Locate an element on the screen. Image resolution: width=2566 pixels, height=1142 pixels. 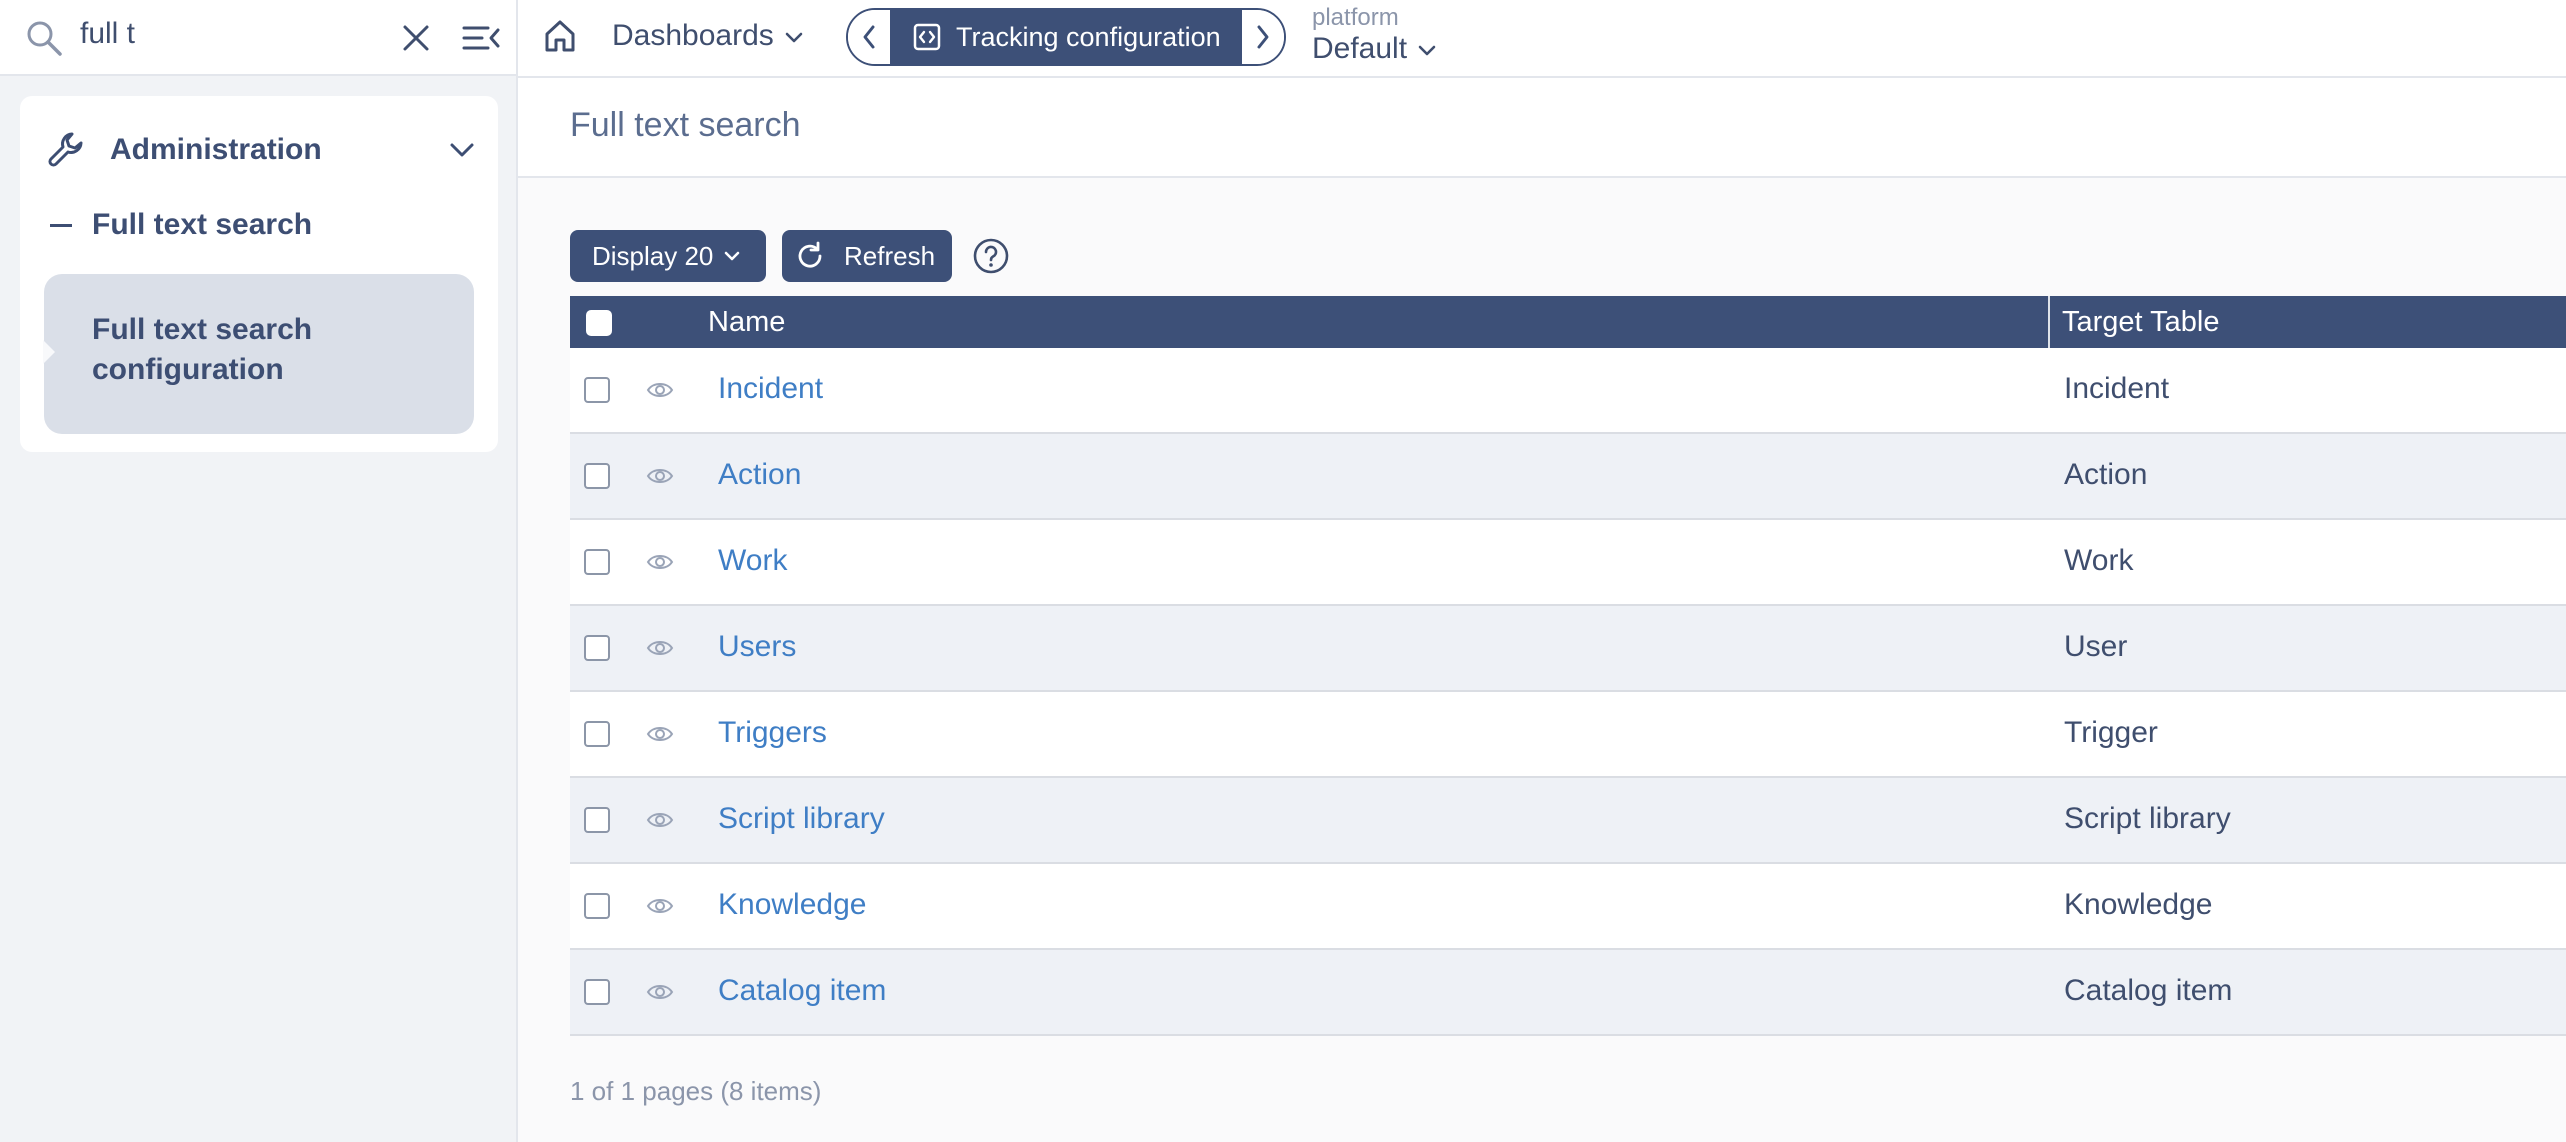
tab-label: Tracking configuration is located at coordinates (1088, 36).